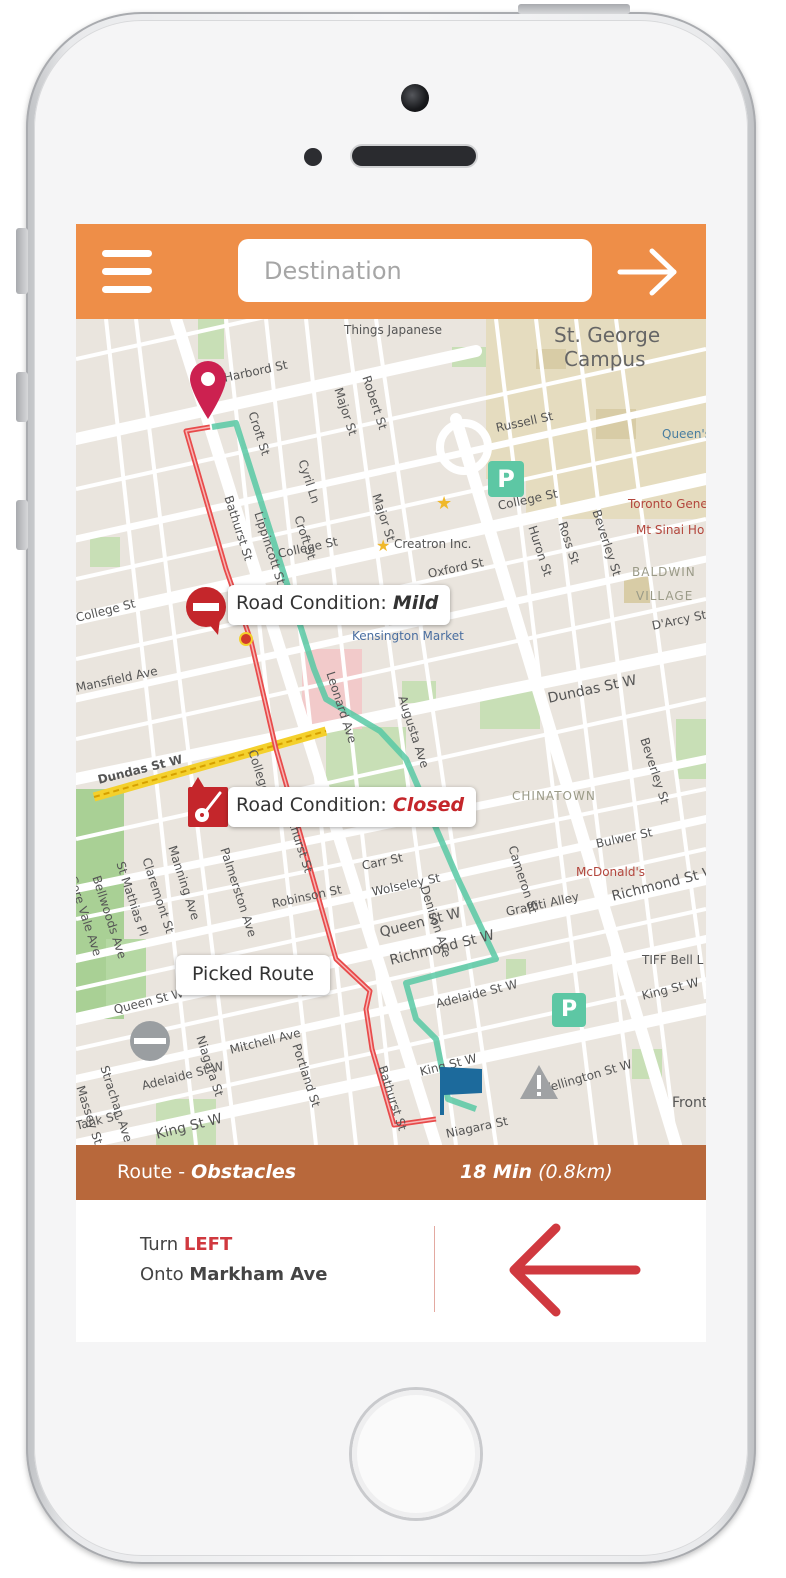  I want to click on power-button, so click(574, 9).